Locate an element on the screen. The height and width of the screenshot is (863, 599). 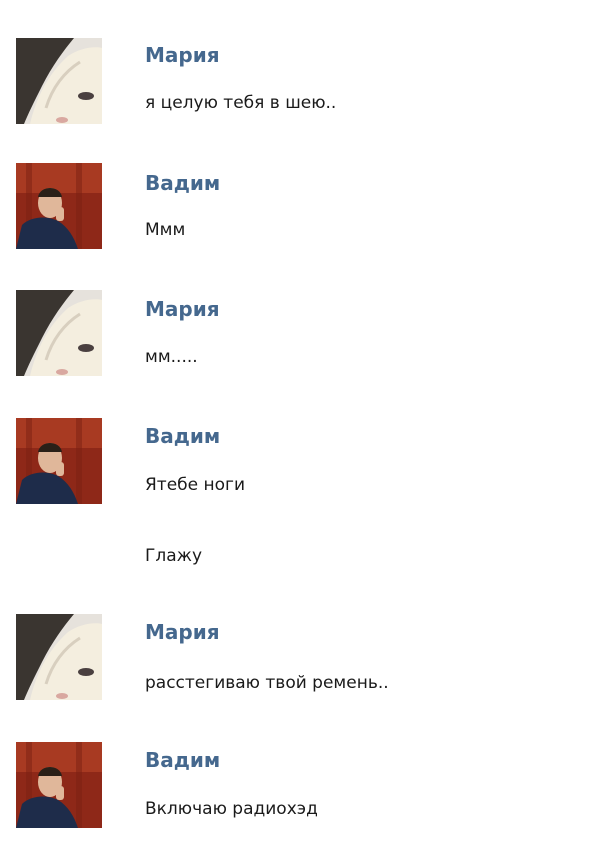
message-text: Глажу is located at coordinates (174, 556).